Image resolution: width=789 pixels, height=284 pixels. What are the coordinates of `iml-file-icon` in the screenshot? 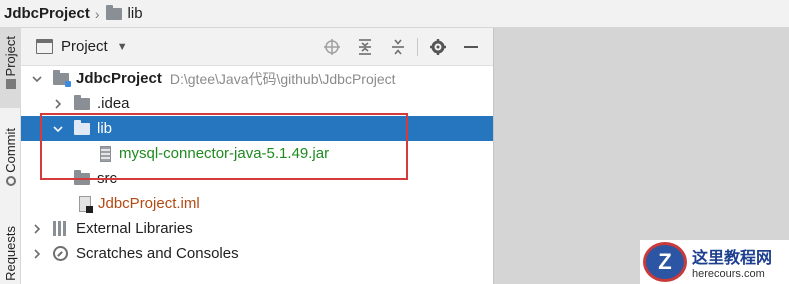 It's located at (86, 204).